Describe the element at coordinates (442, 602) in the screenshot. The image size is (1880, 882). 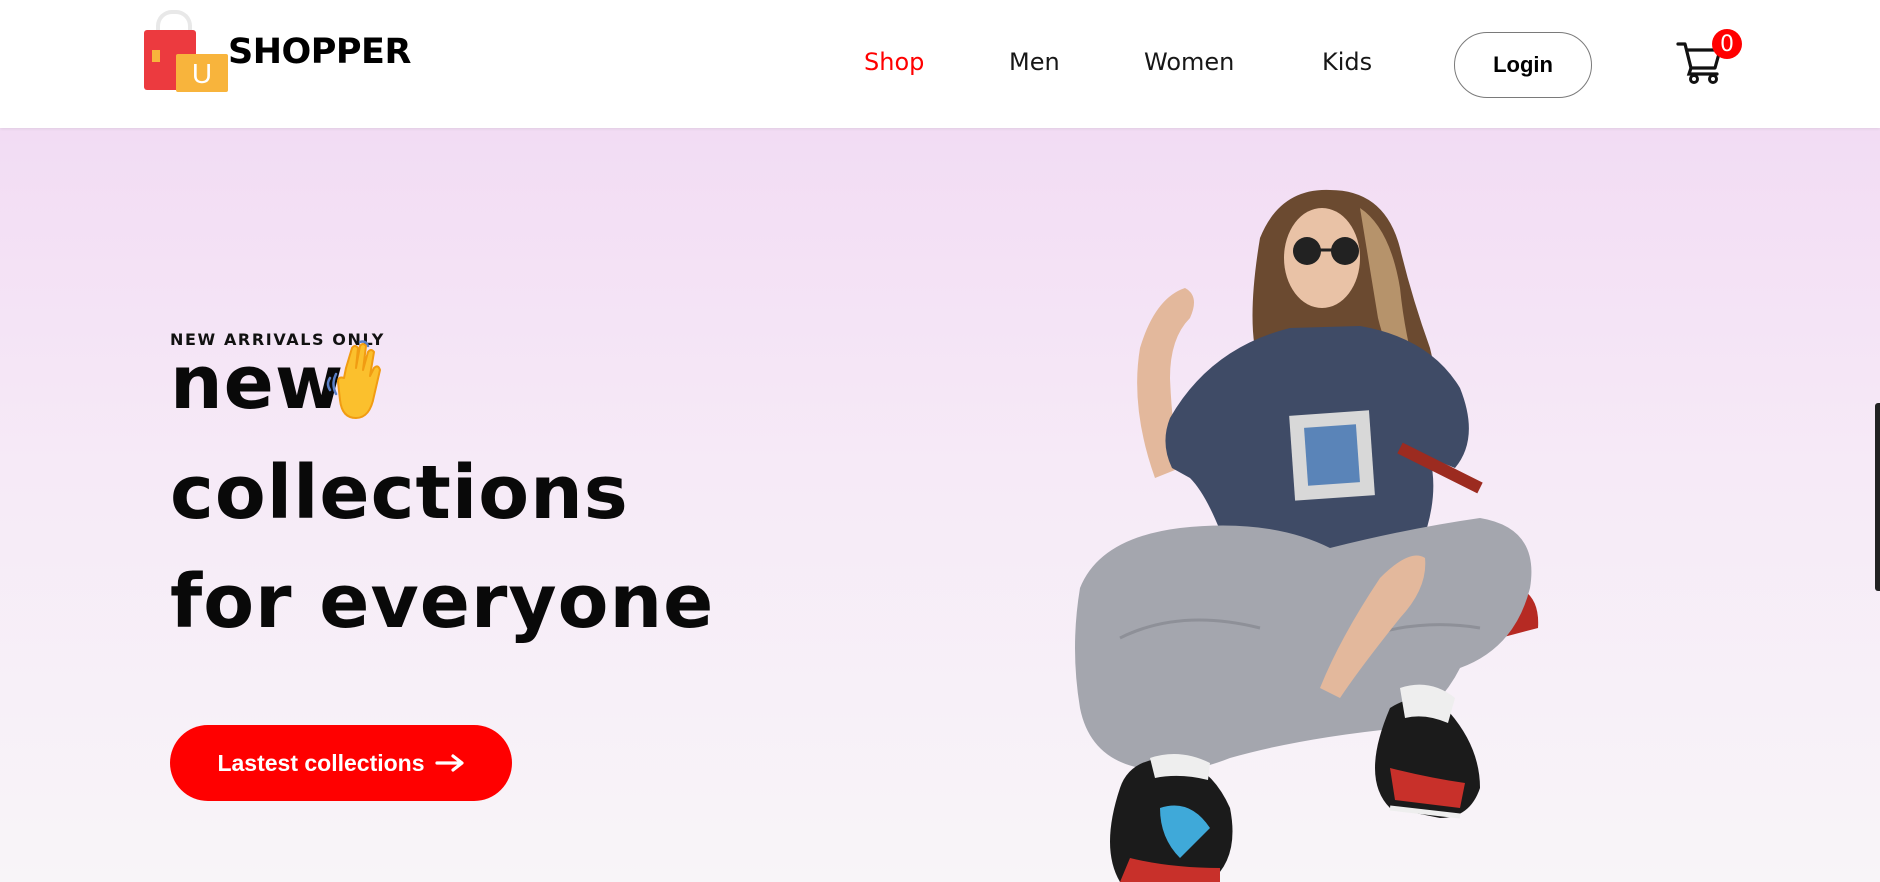
I see `hero-title-line-3: for everyone` at that location.